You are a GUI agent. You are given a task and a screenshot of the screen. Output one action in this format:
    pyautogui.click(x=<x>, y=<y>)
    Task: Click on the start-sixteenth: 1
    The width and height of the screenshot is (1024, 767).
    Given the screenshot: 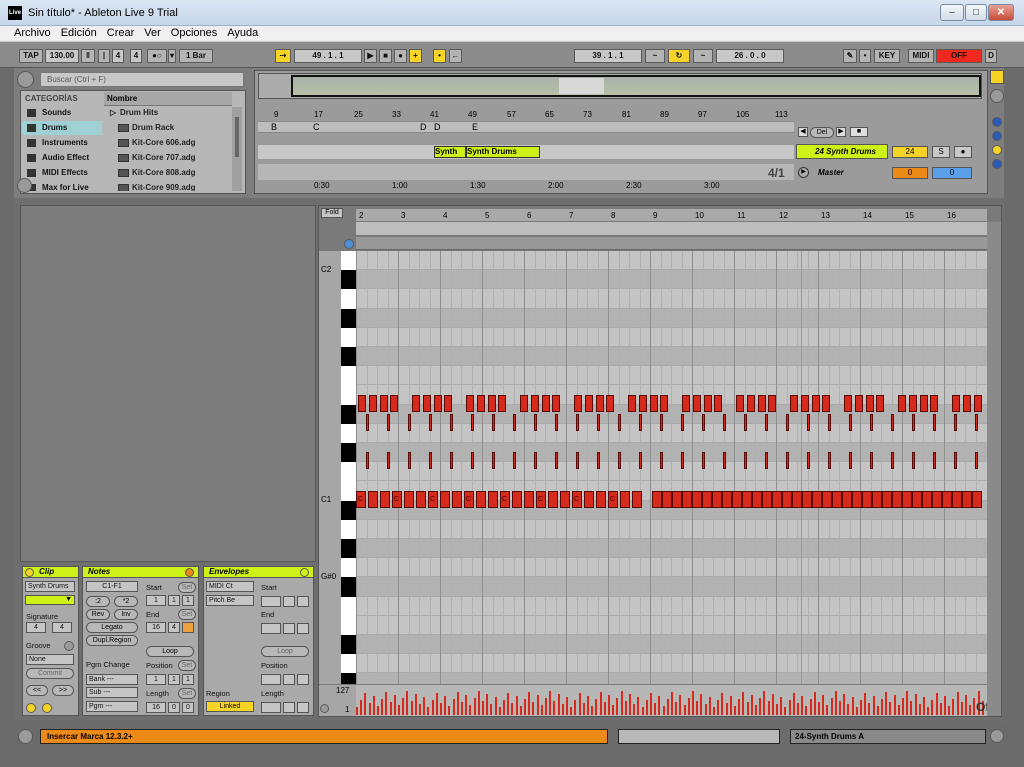 What is the action you would take?
    pyautogui.click(x=188, y=600)
    